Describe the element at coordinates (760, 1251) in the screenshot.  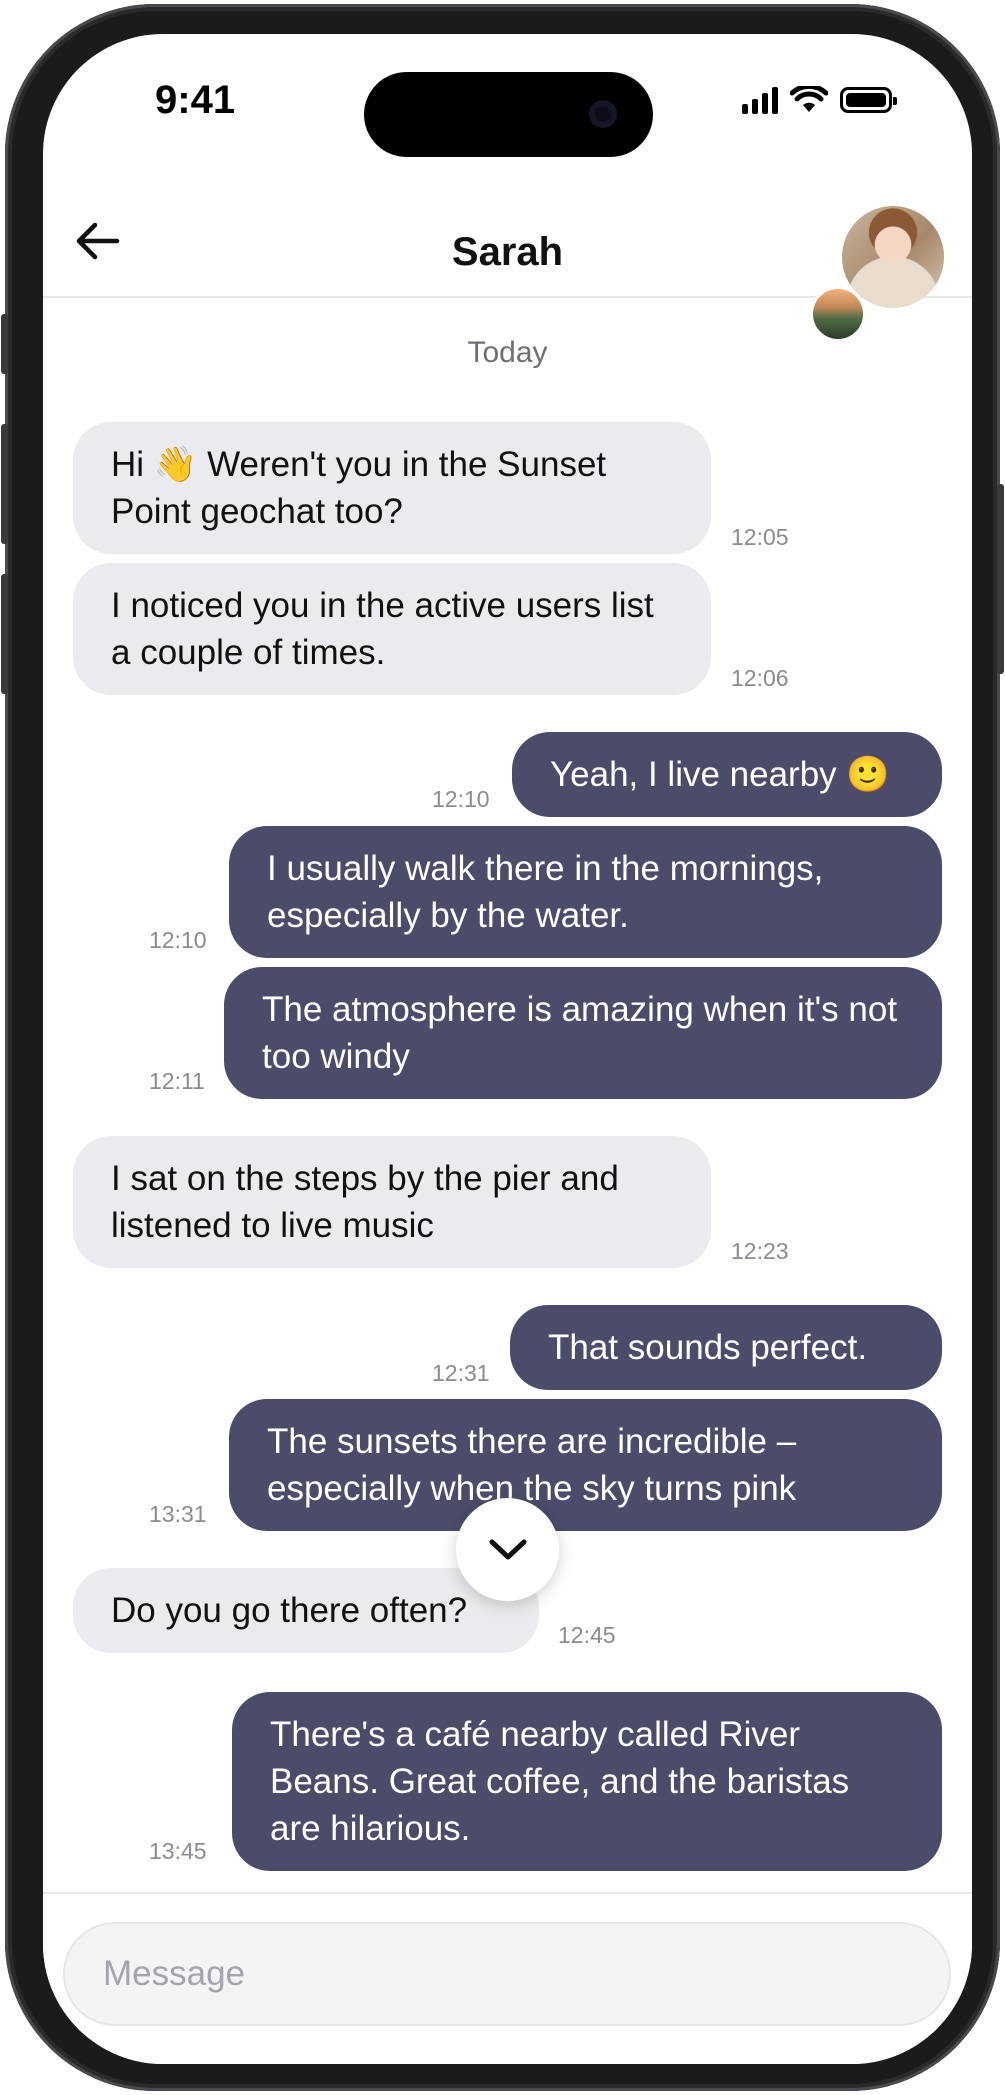
I see `message-time: 12:23` at that location.